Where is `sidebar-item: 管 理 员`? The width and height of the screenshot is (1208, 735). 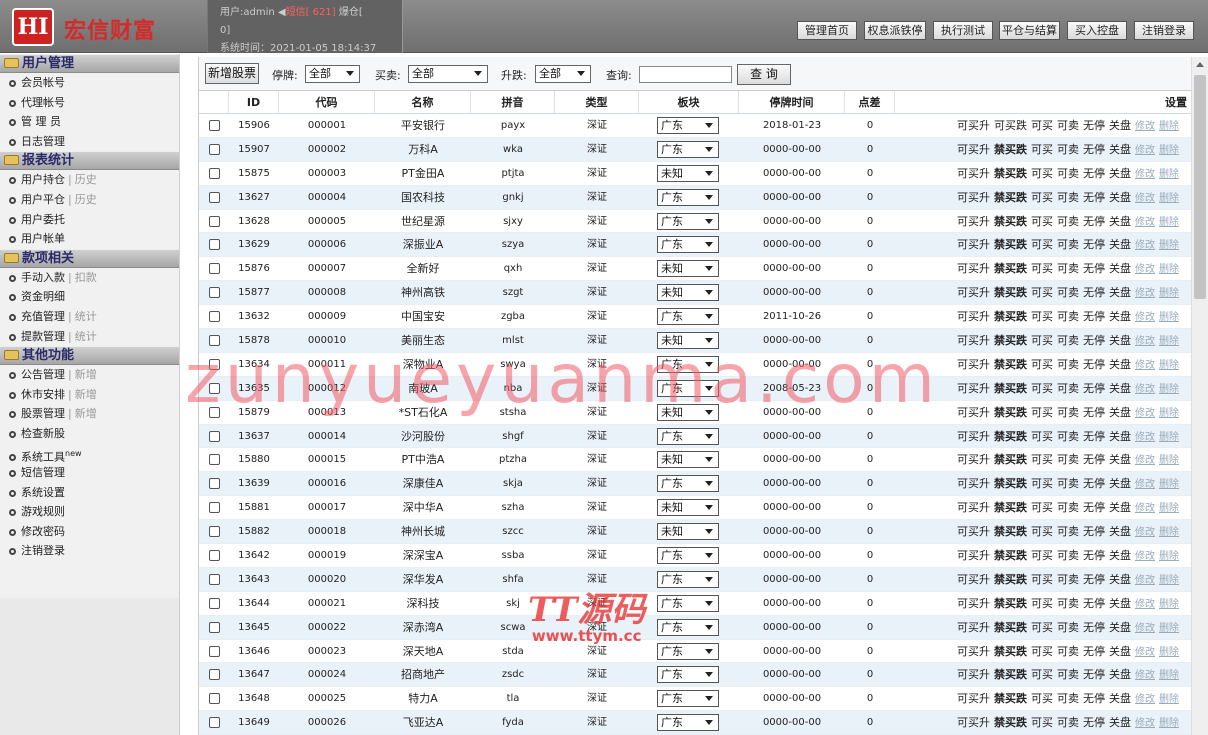
sidebar-item: 管 理 员 is located at coordinates (89, 122).